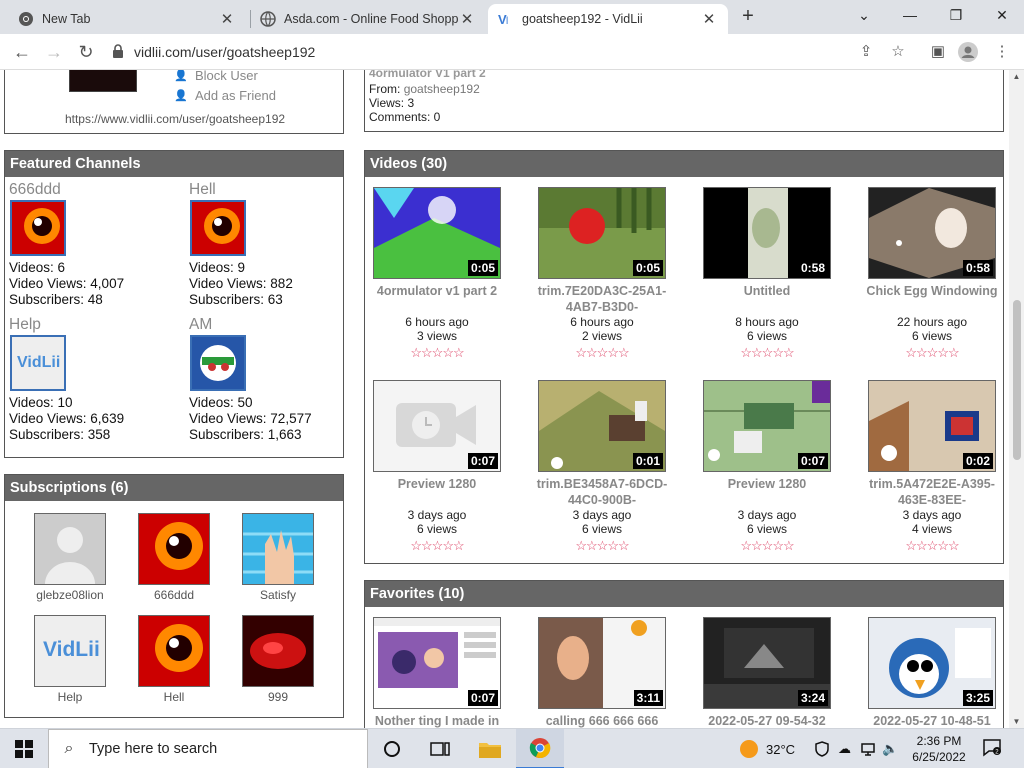 The height and width of the screenshot is (768, 1024). I want to click on subscription-name: Satisfy, so click(278, 595).